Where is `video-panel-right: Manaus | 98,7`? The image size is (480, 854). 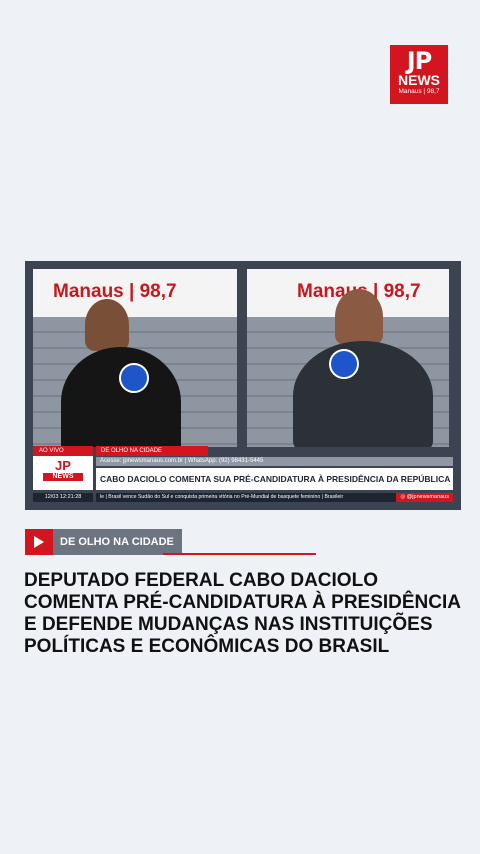
video-panel-right: Manaus | 98,7 is located at coordinates (348, 358).